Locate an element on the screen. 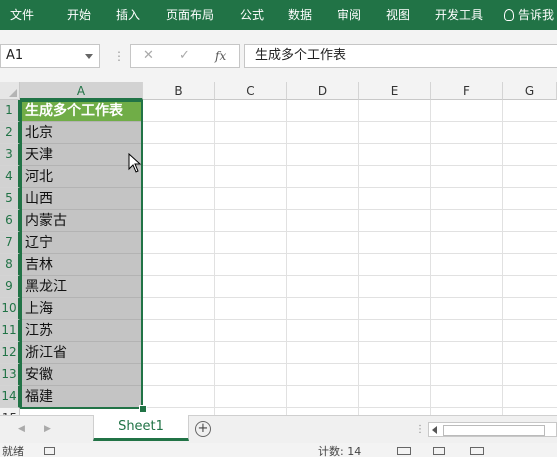  column-header-c: C is located at coordinates (251, 91).